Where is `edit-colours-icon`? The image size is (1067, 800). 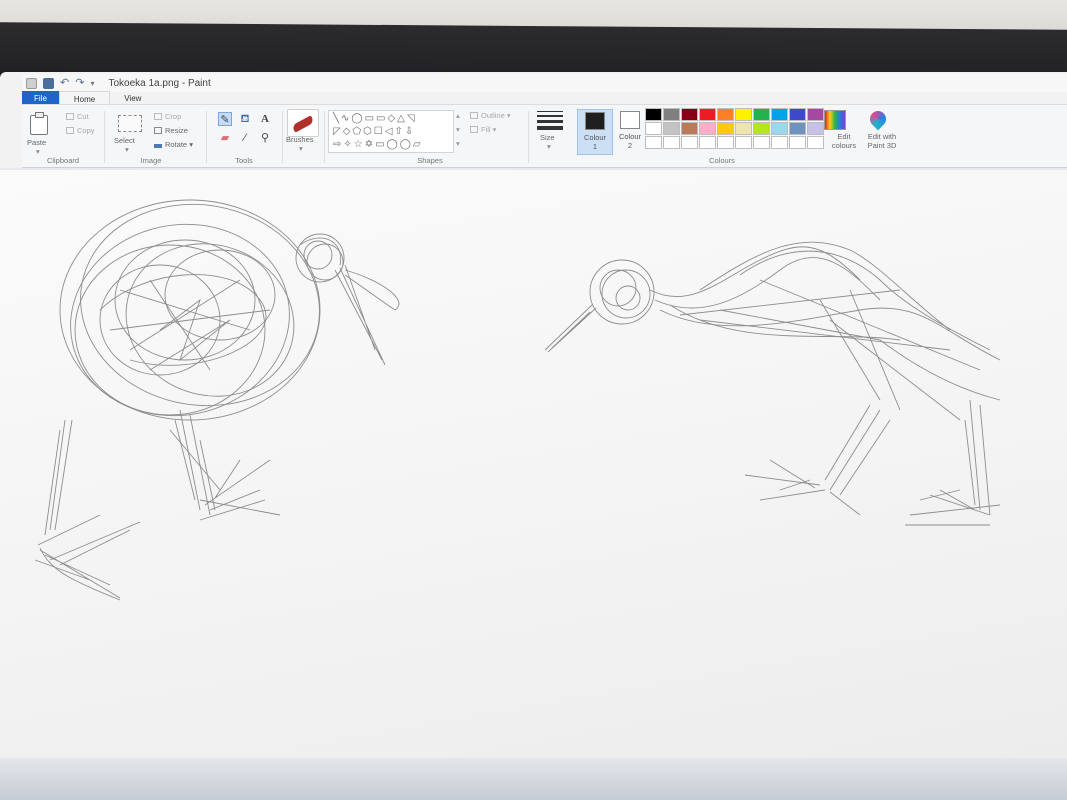
edit-colours-icon is located at coordinates (835, 120).